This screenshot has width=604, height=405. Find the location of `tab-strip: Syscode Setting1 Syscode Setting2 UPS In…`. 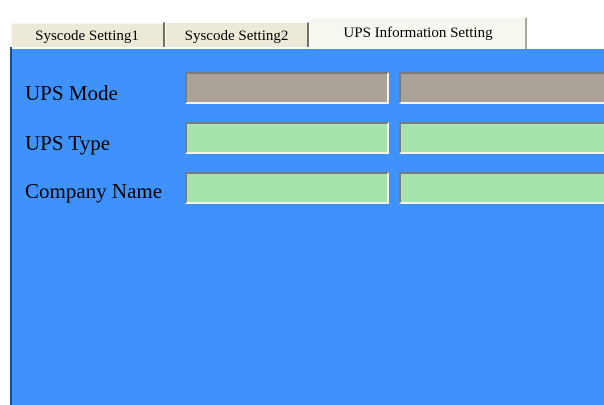

tab-strip: Syscode Setting1 Syscode Setting2 UPS In… is located at coordinates (307, 33).